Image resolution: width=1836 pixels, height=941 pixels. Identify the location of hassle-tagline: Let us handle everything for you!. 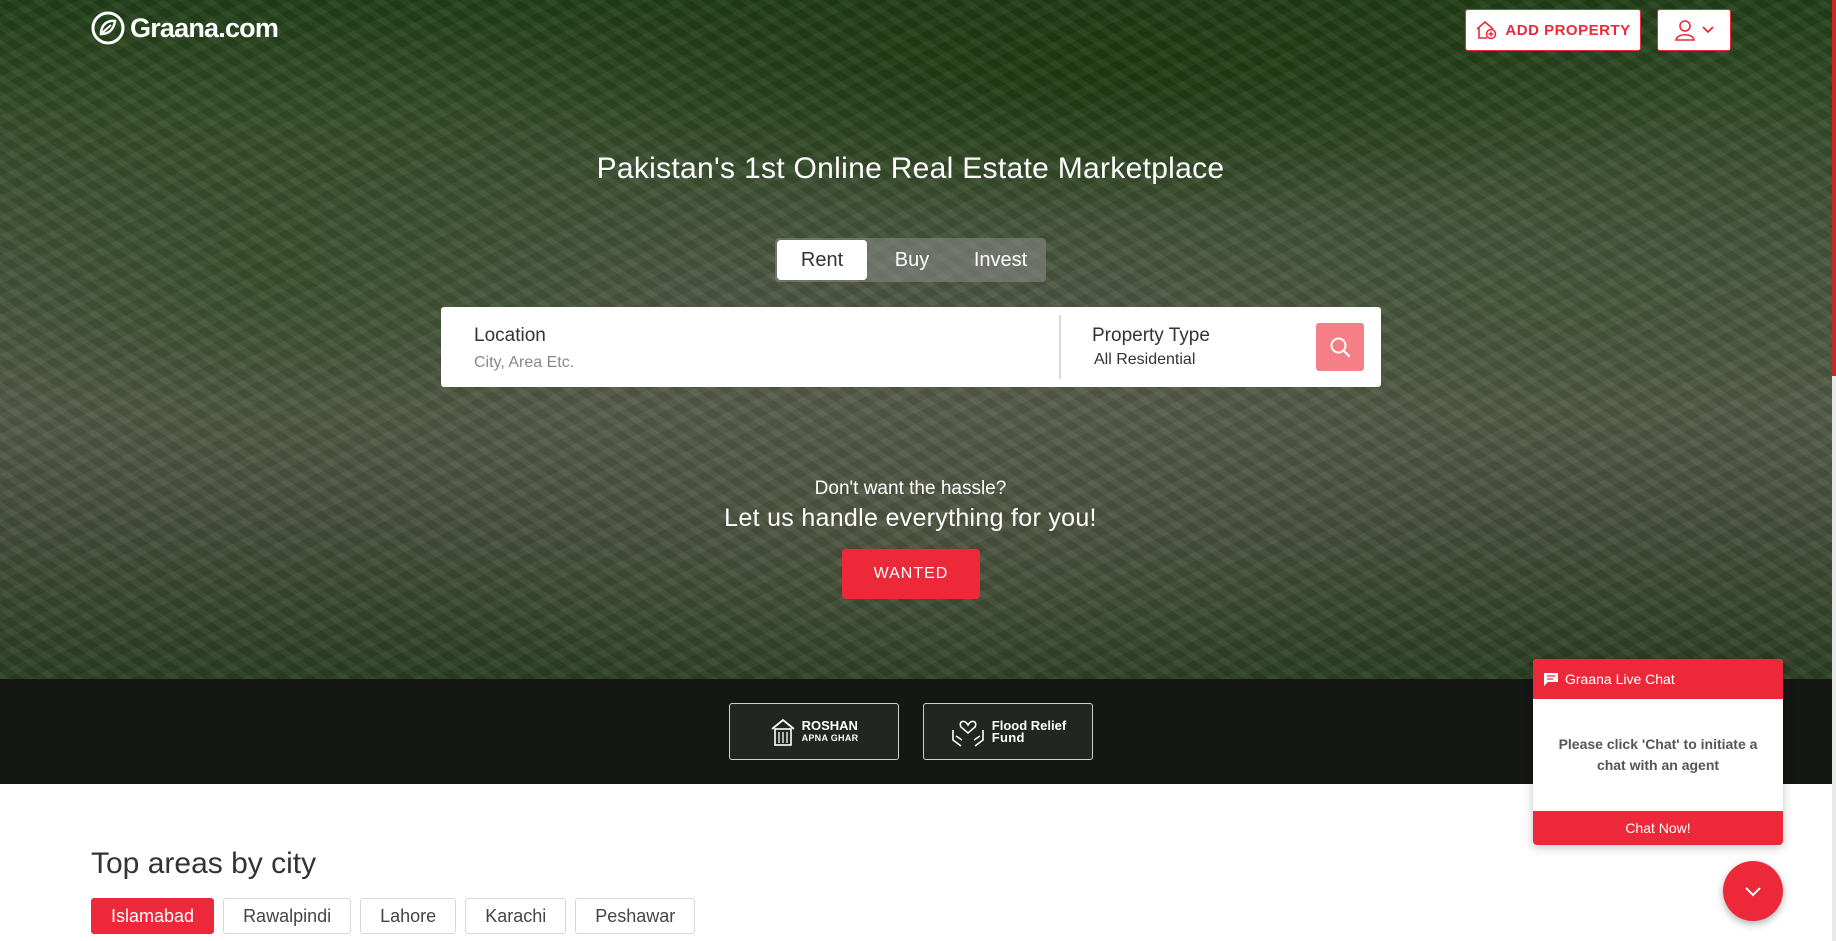
(910, 518).